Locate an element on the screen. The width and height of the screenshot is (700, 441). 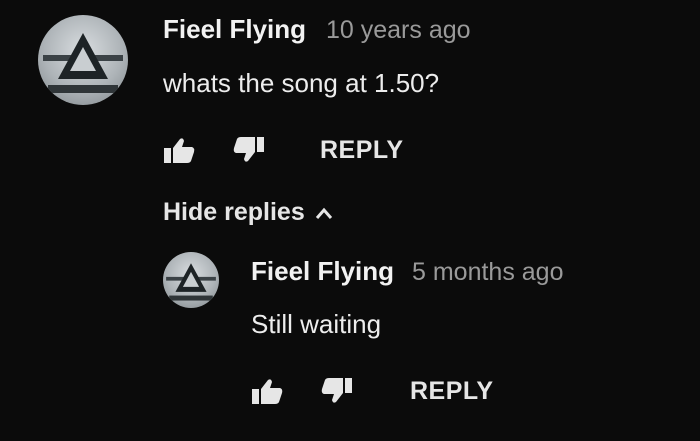
reply-button: REPLY is located at coordinates (362, 150).